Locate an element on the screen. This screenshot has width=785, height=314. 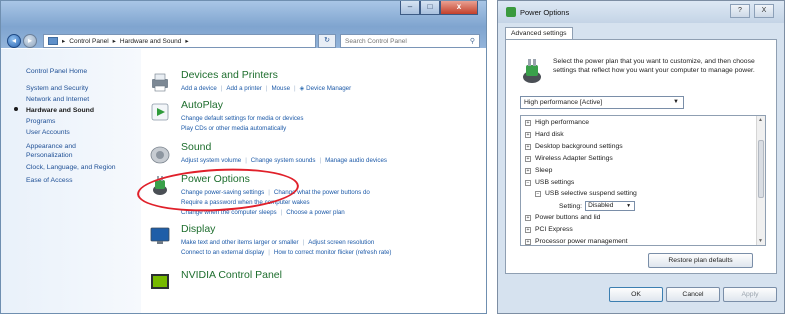
tree-item-wireless-adapter: + Wireless Adapter Settings is located at coordinates (569, 158).